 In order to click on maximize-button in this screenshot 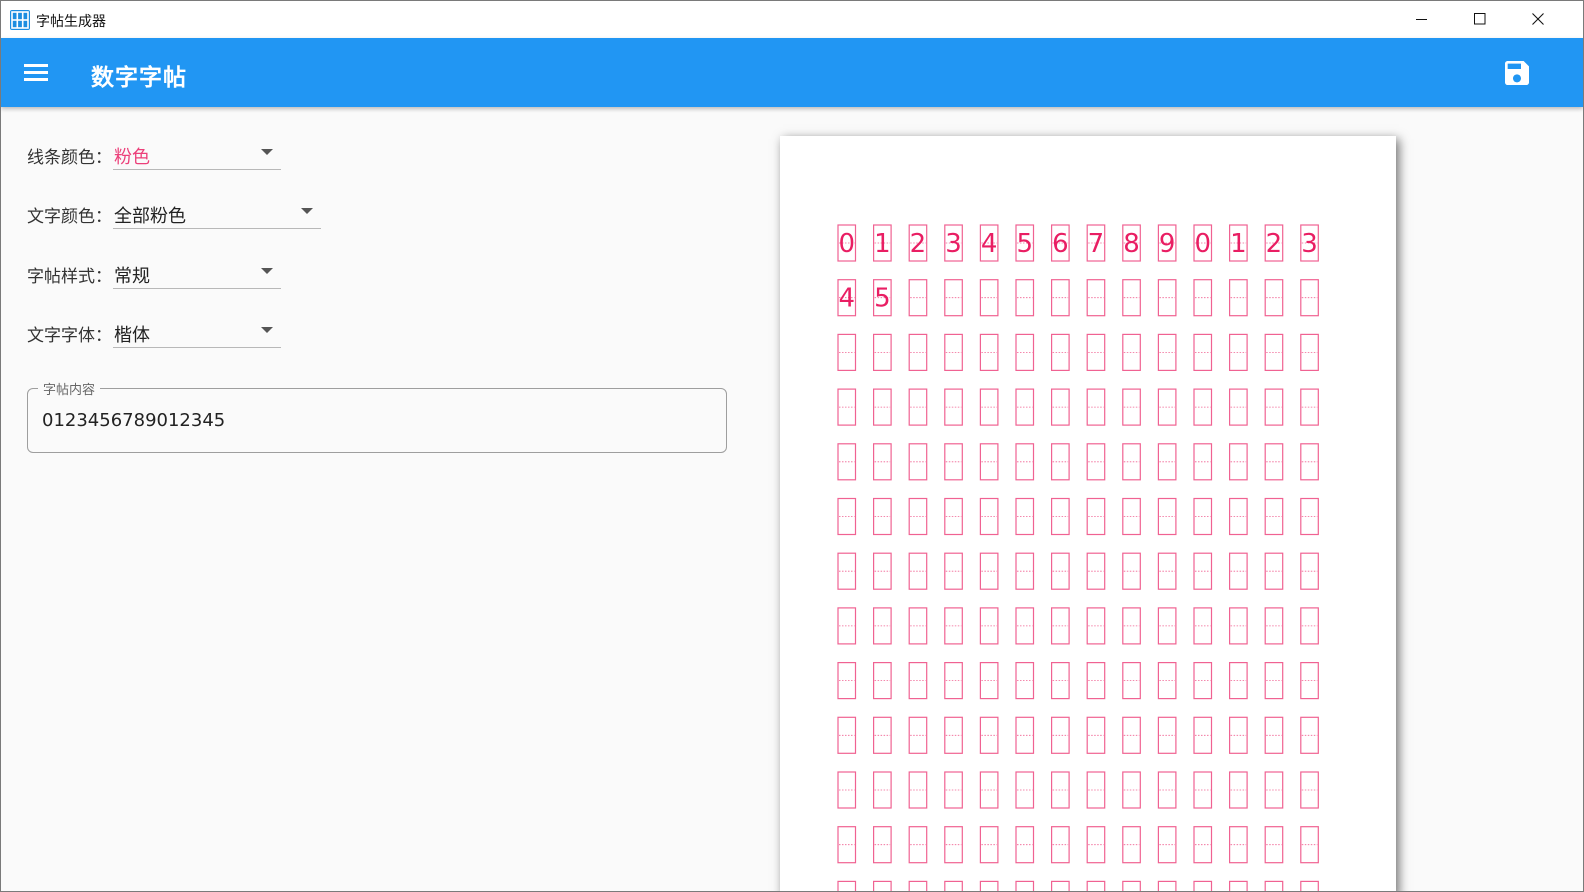, I will do `click(1480, 19)`.